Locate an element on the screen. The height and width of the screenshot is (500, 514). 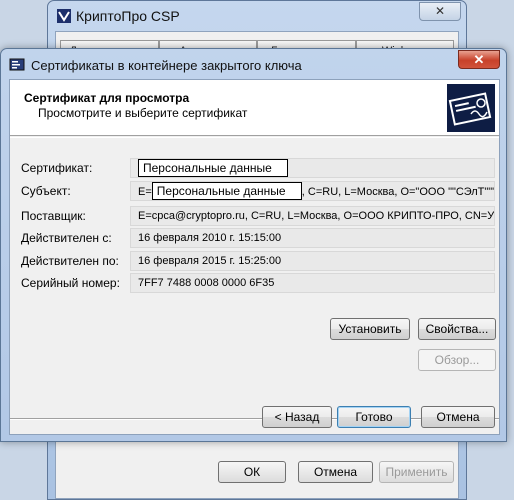
cryptopro-app-icon is located at coordinates (64, 16).